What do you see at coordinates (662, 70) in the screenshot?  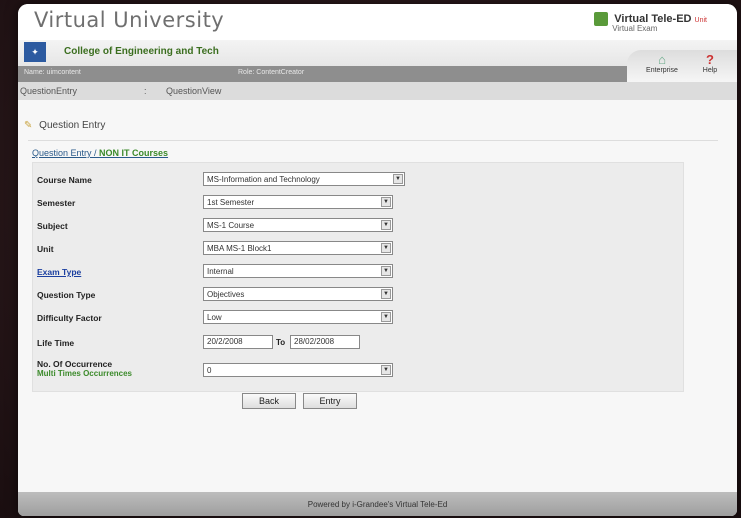 I see `home-label: Enterprise` at bounding box center [662, 70].